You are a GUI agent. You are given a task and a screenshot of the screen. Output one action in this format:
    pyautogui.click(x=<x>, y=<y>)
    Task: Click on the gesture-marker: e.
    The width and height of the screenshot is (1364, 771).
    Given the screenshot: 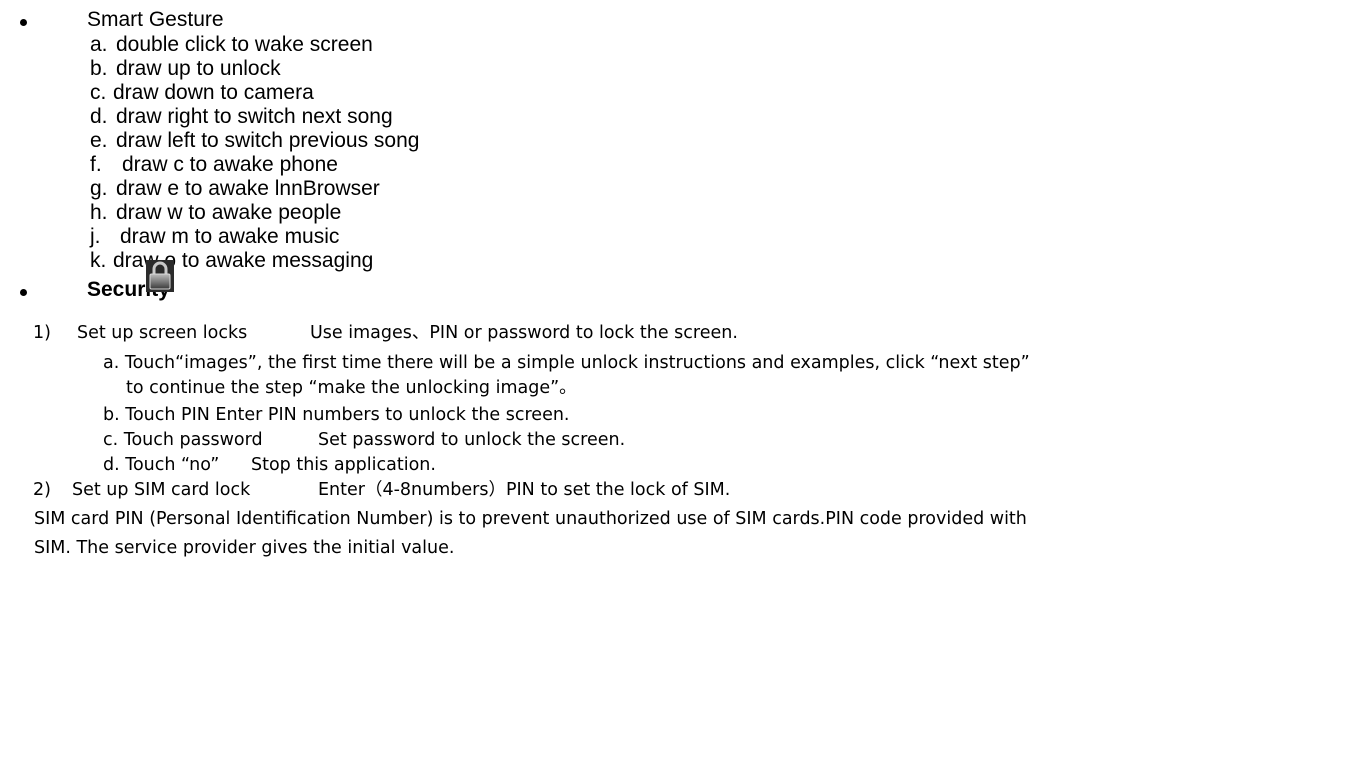 What is the action you would take?
    pyautogui.click(x=99, y=140)
    